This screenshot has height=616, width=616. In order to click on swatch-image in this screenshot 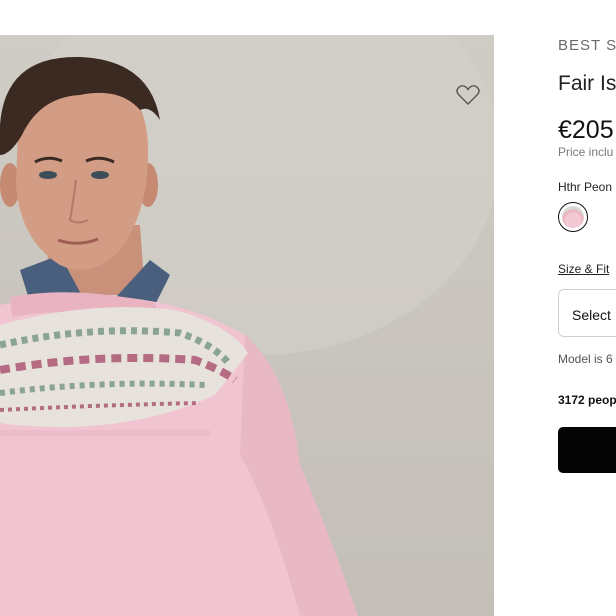, I will do `click(573, 217)`.